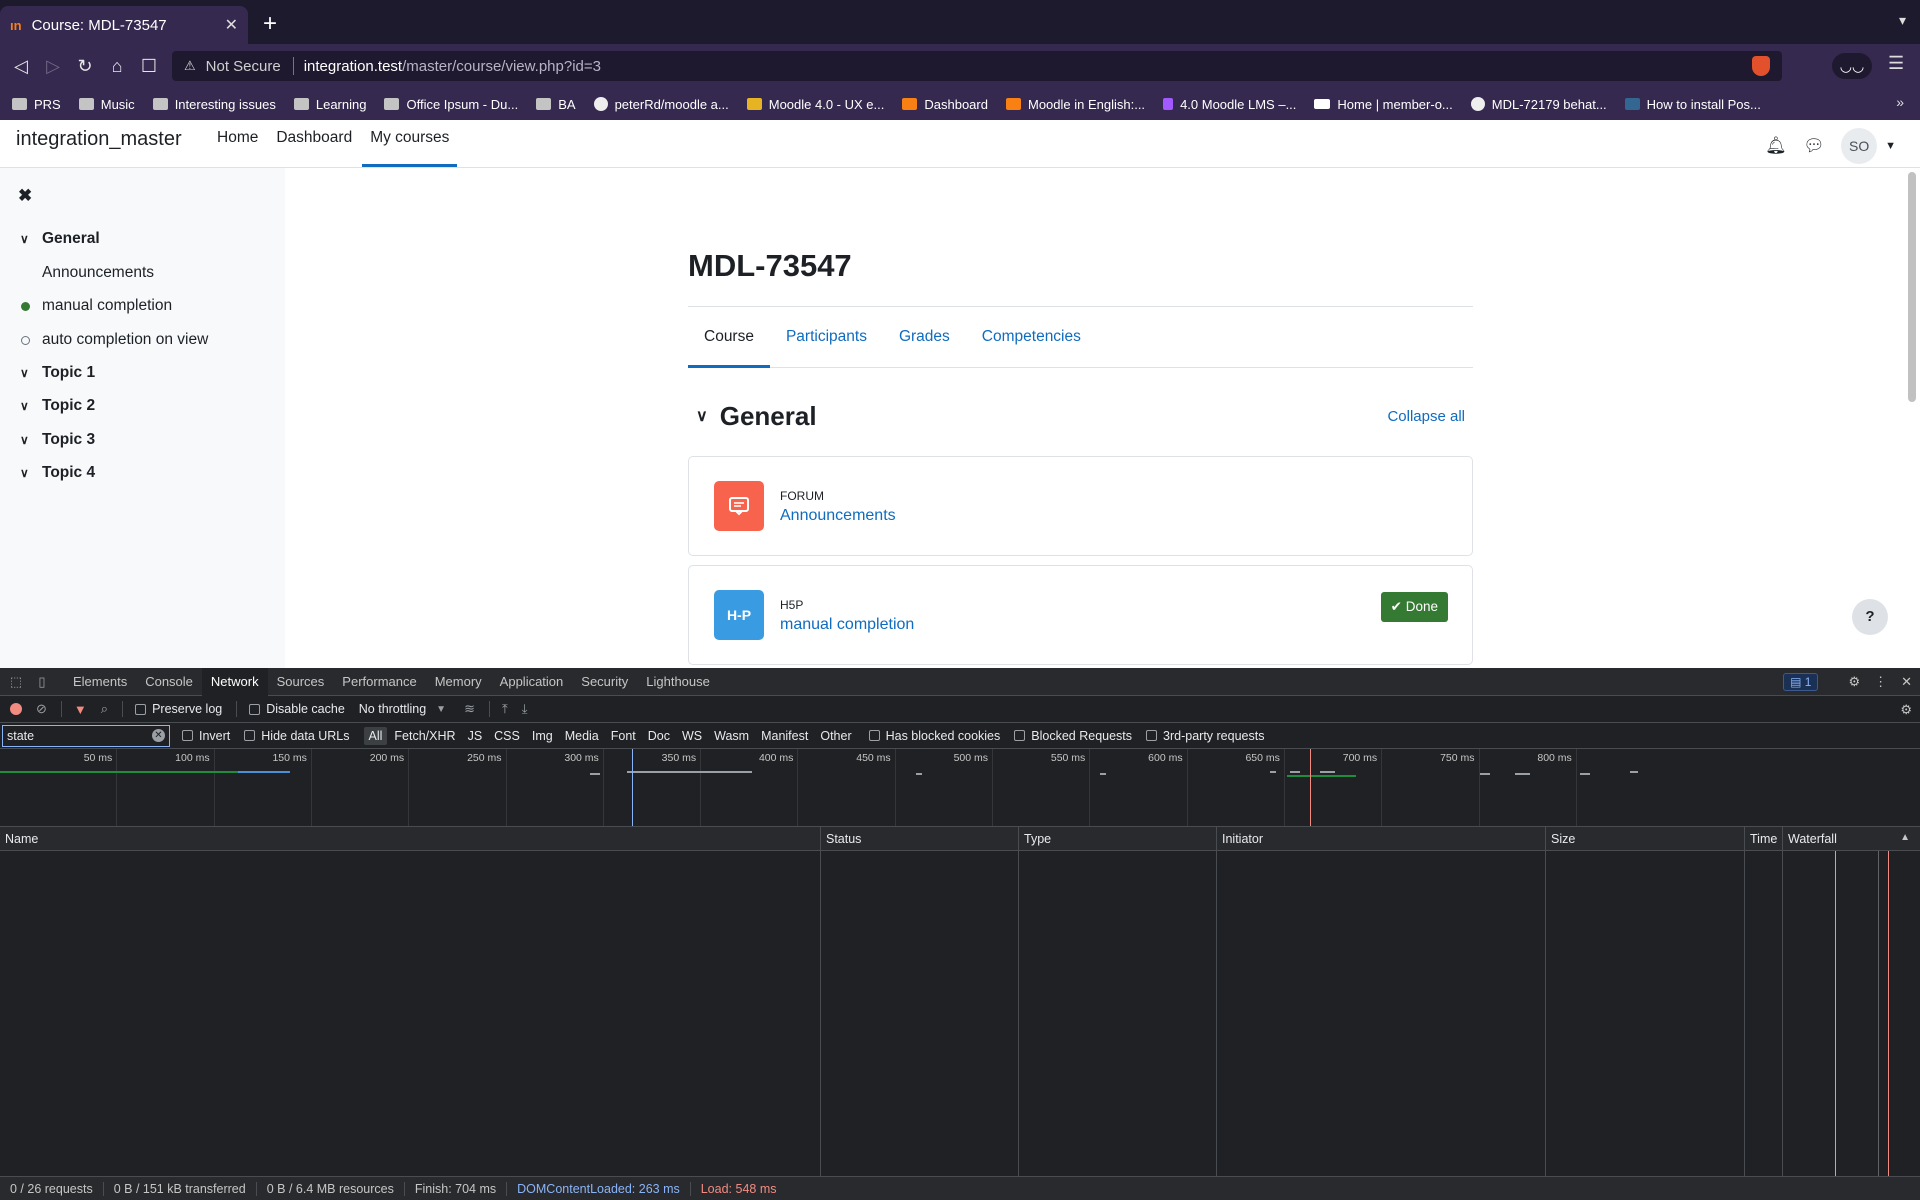  What do you see at coordinates (16, 682) in the screenshot?
I see `inspect-element-icon: ⬚` at bounding box center [16, 682].